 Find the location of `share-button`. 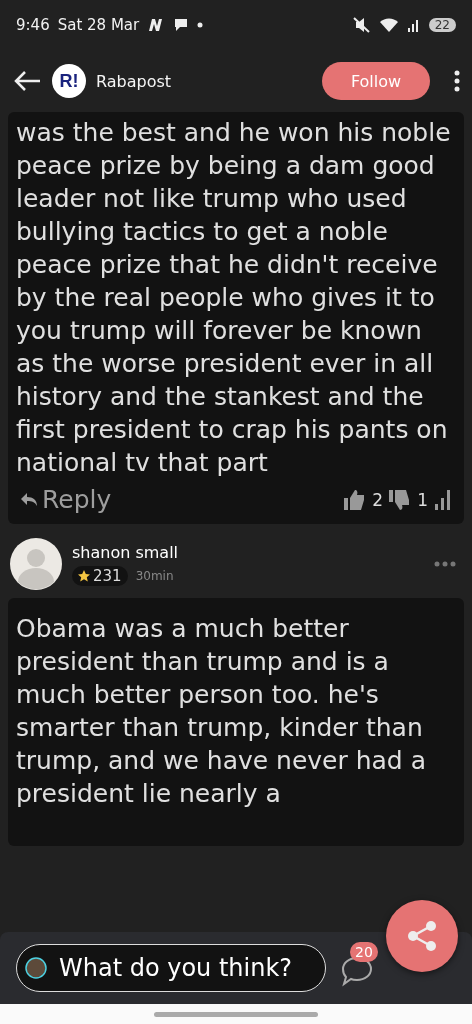

share-button is located at coordinates (422, 936).